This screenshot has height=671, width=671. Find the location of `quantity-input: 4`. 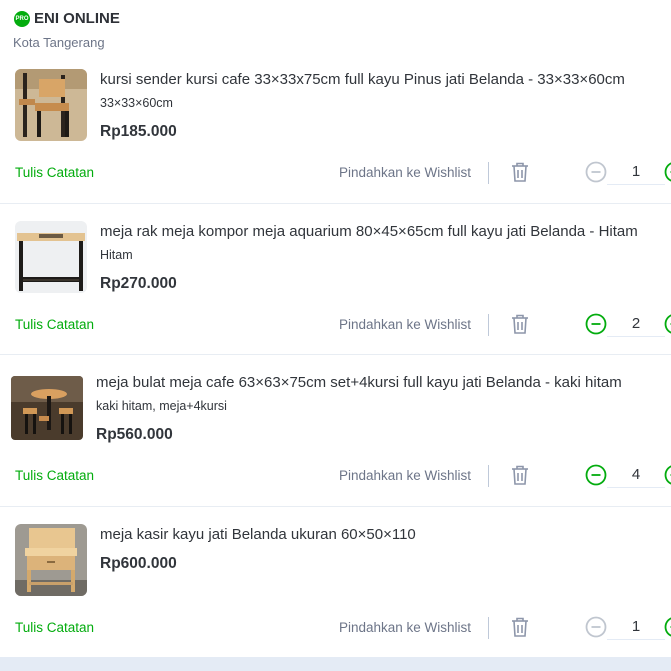

quantity-input: 4 is located at coordinates (636, 475).